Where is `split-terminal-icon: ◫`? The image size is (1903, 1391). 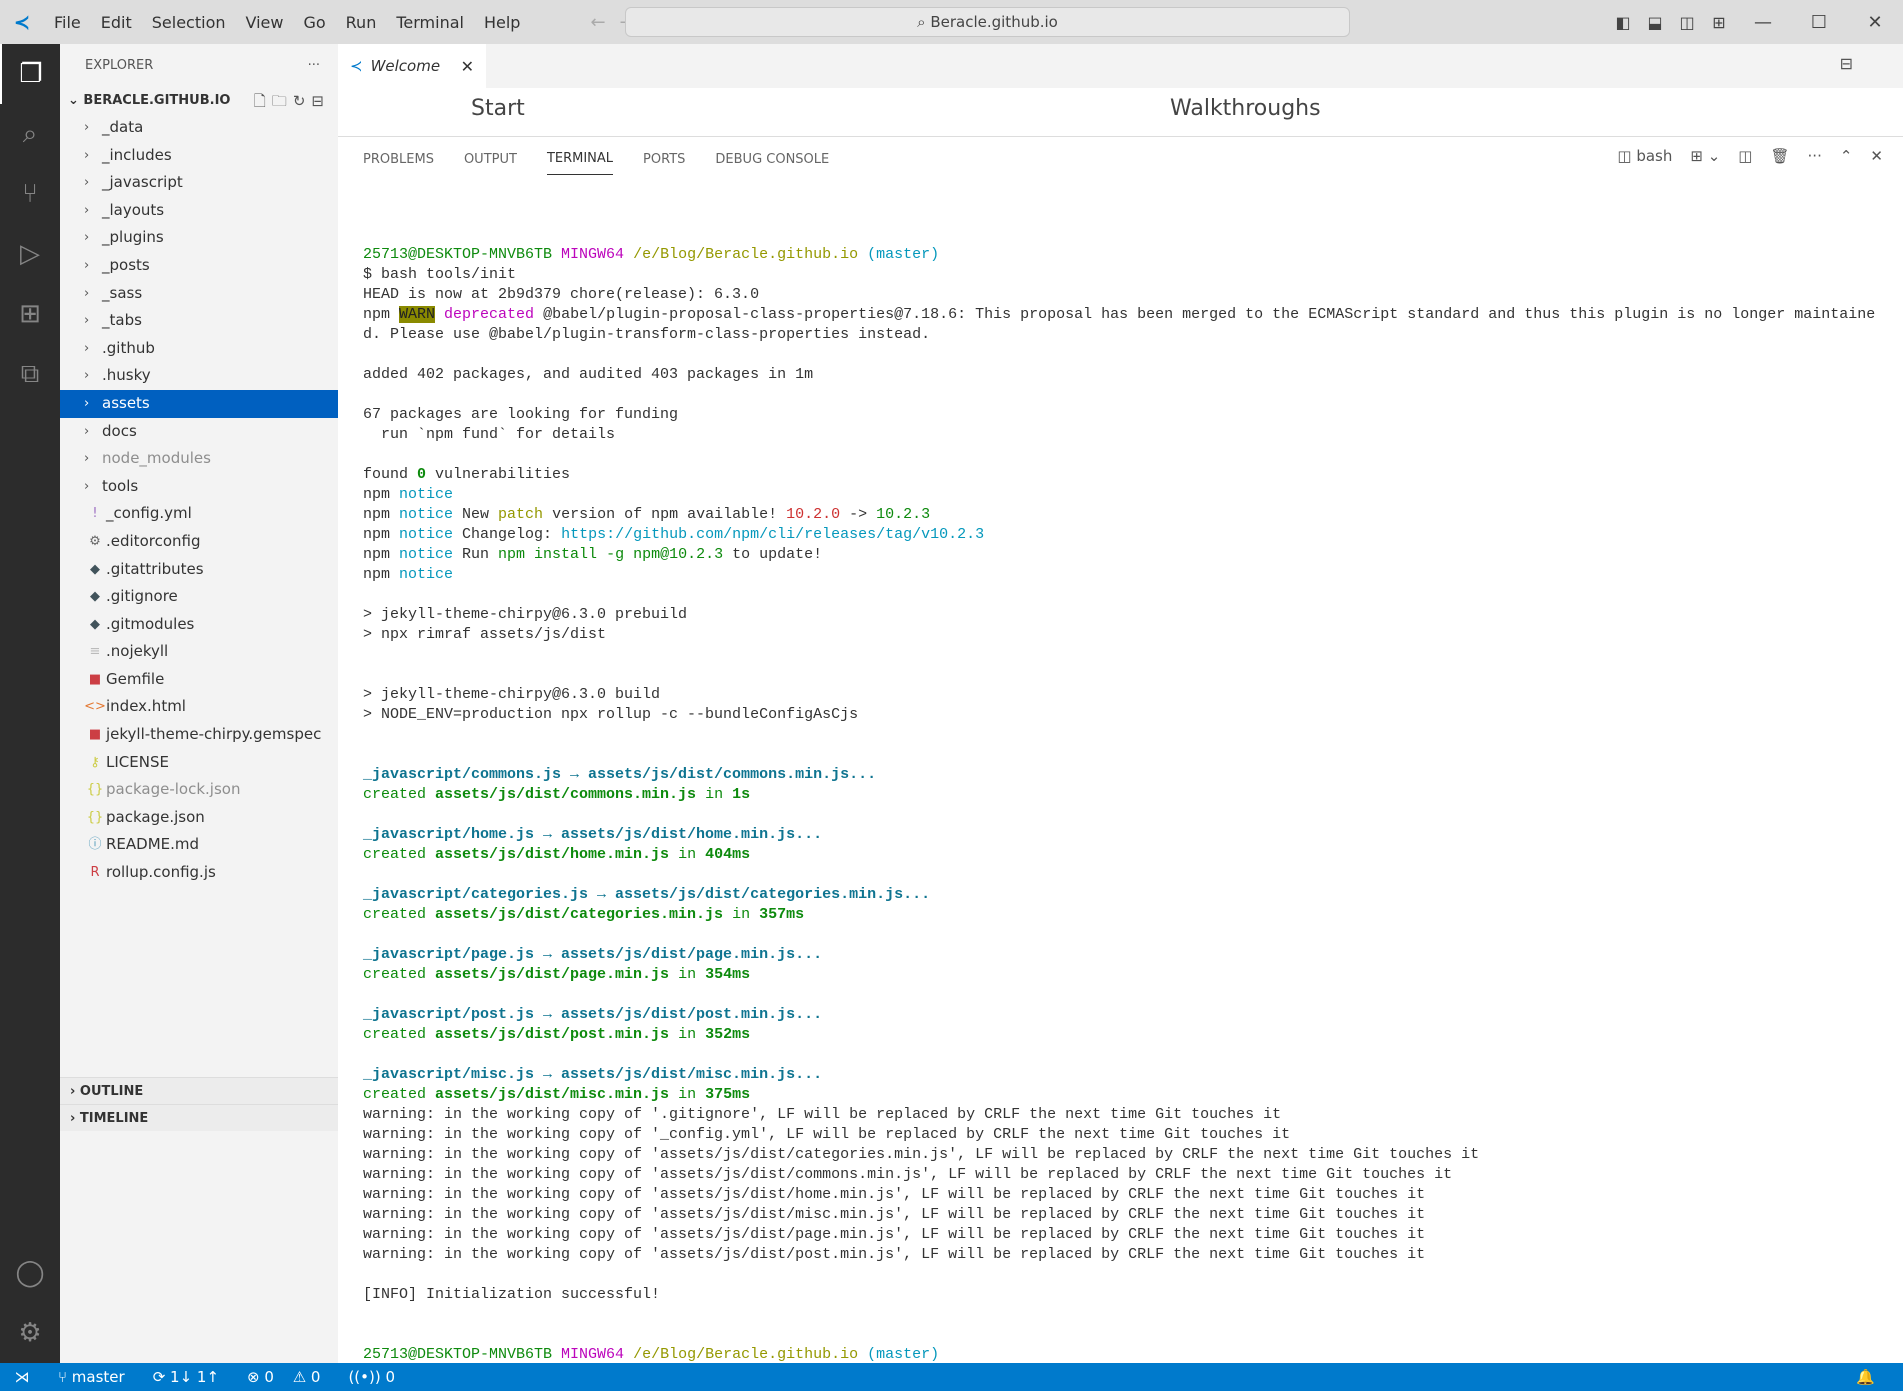 split-terminal-icon: ◫ is located at coordinates (1745, 156).